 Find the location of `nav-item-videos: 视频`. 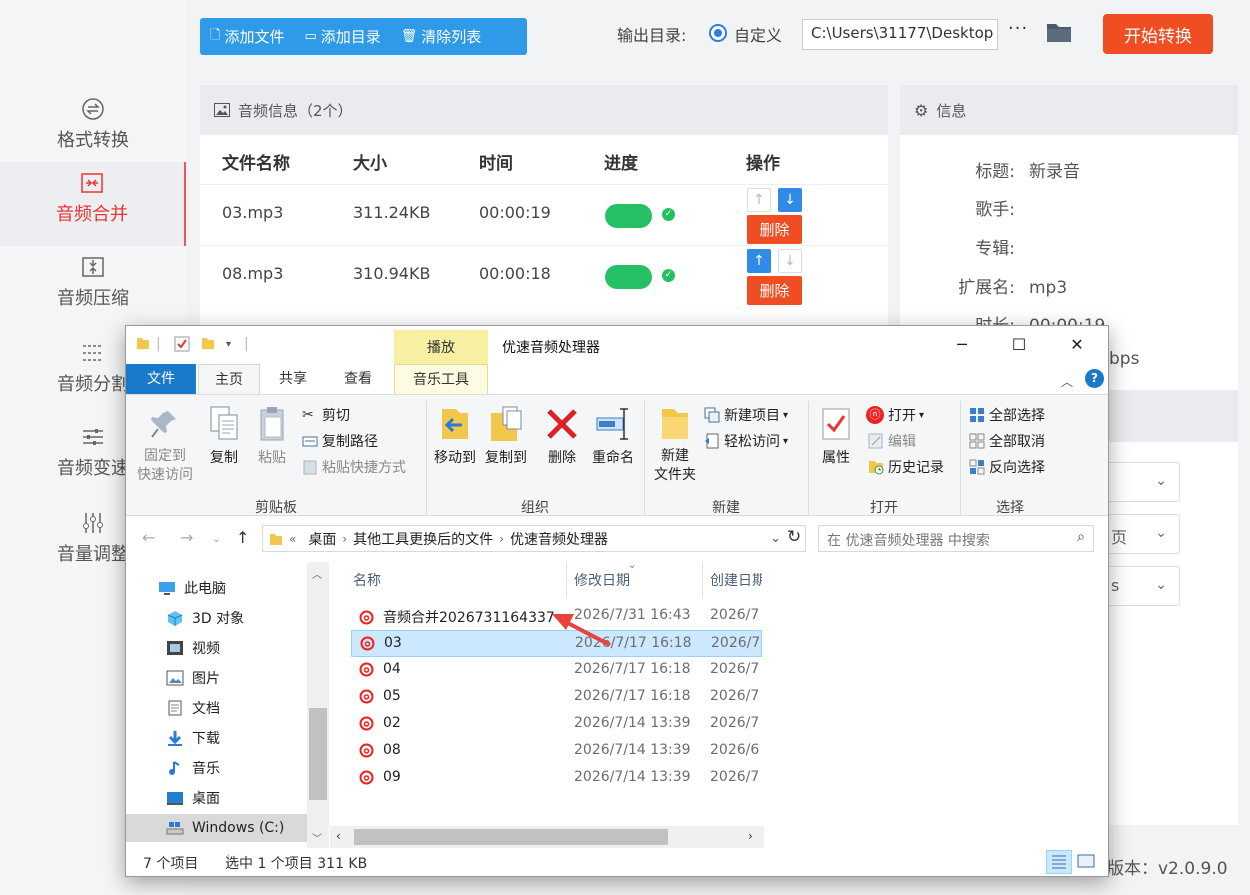

nav-item-videos: 视频 is located at coordinates (193, 648).